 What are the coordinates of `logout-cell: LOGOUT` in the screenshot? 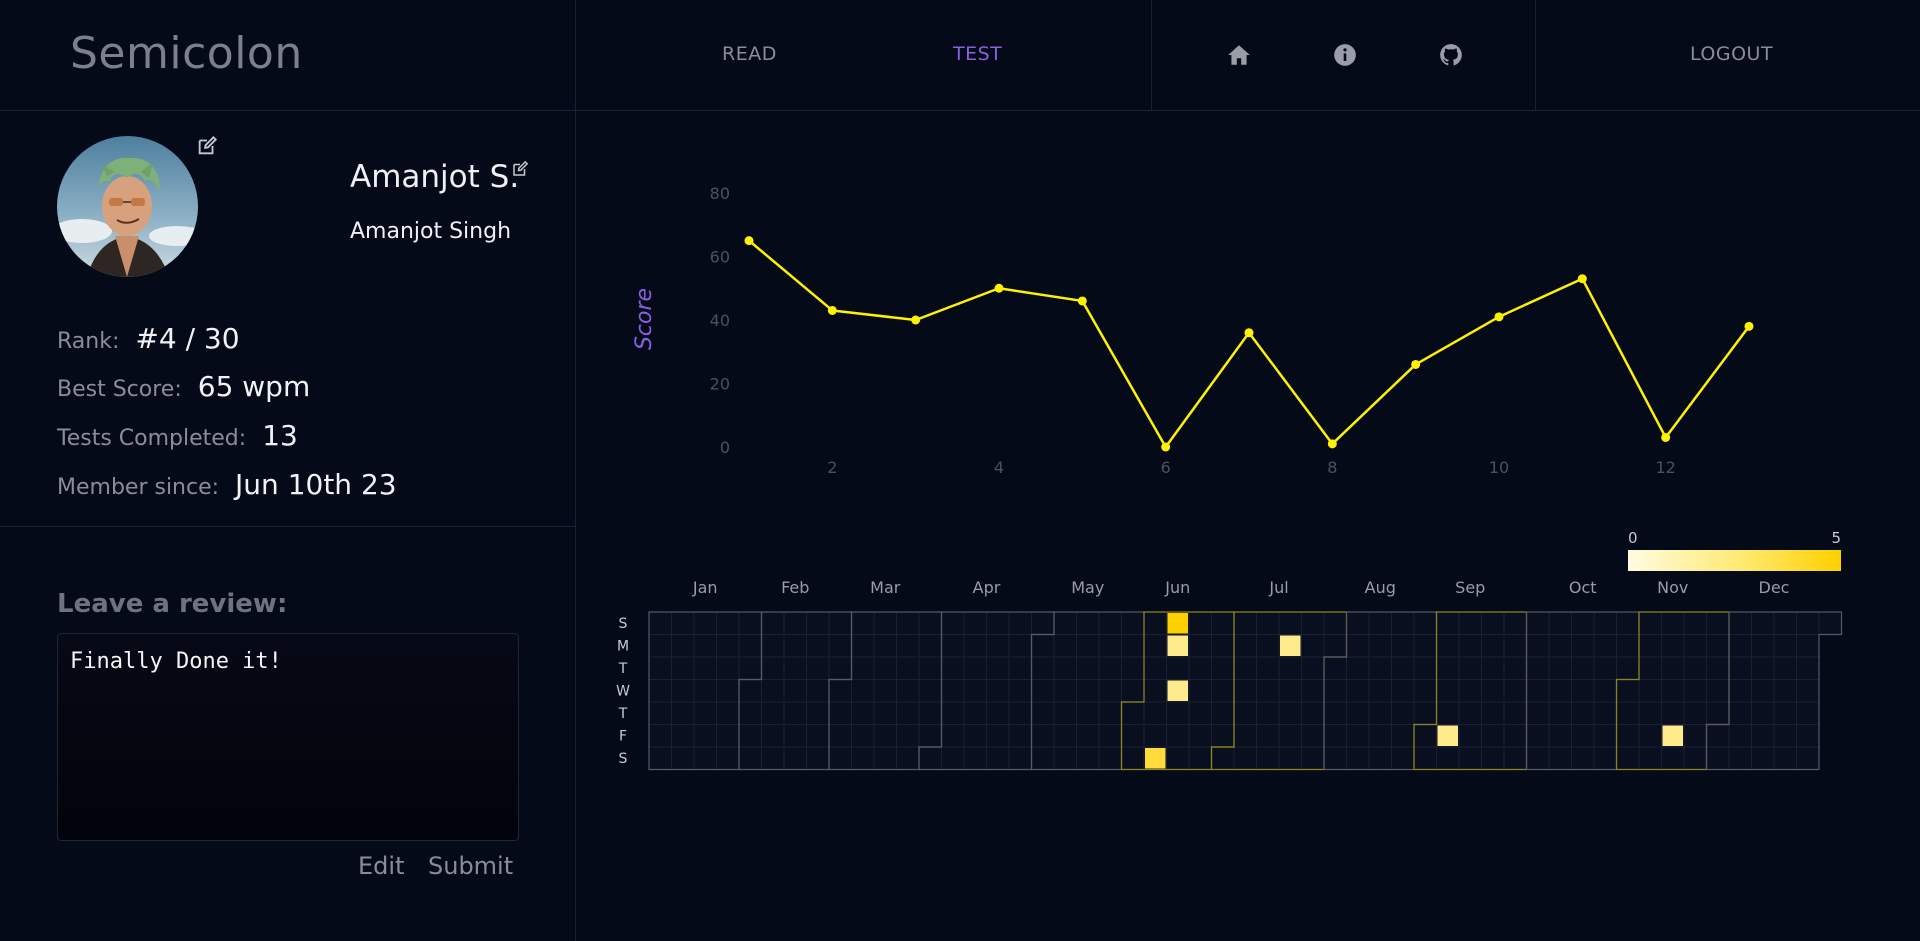 It's located at (1728, 55).